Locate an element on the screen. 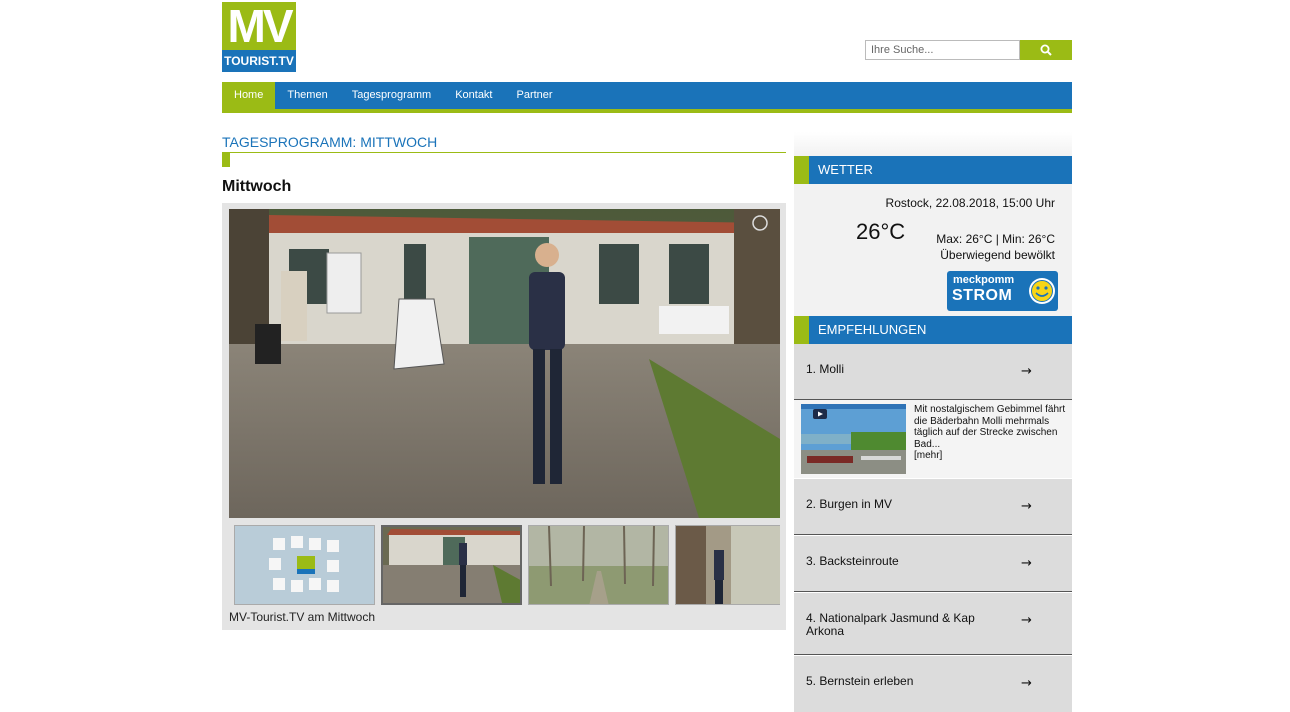 Image resolution: width=1290 pixels, height=712 pixels. logo-tourist-tv-text: TOURIST.TV is located at coordinates (259, 61).